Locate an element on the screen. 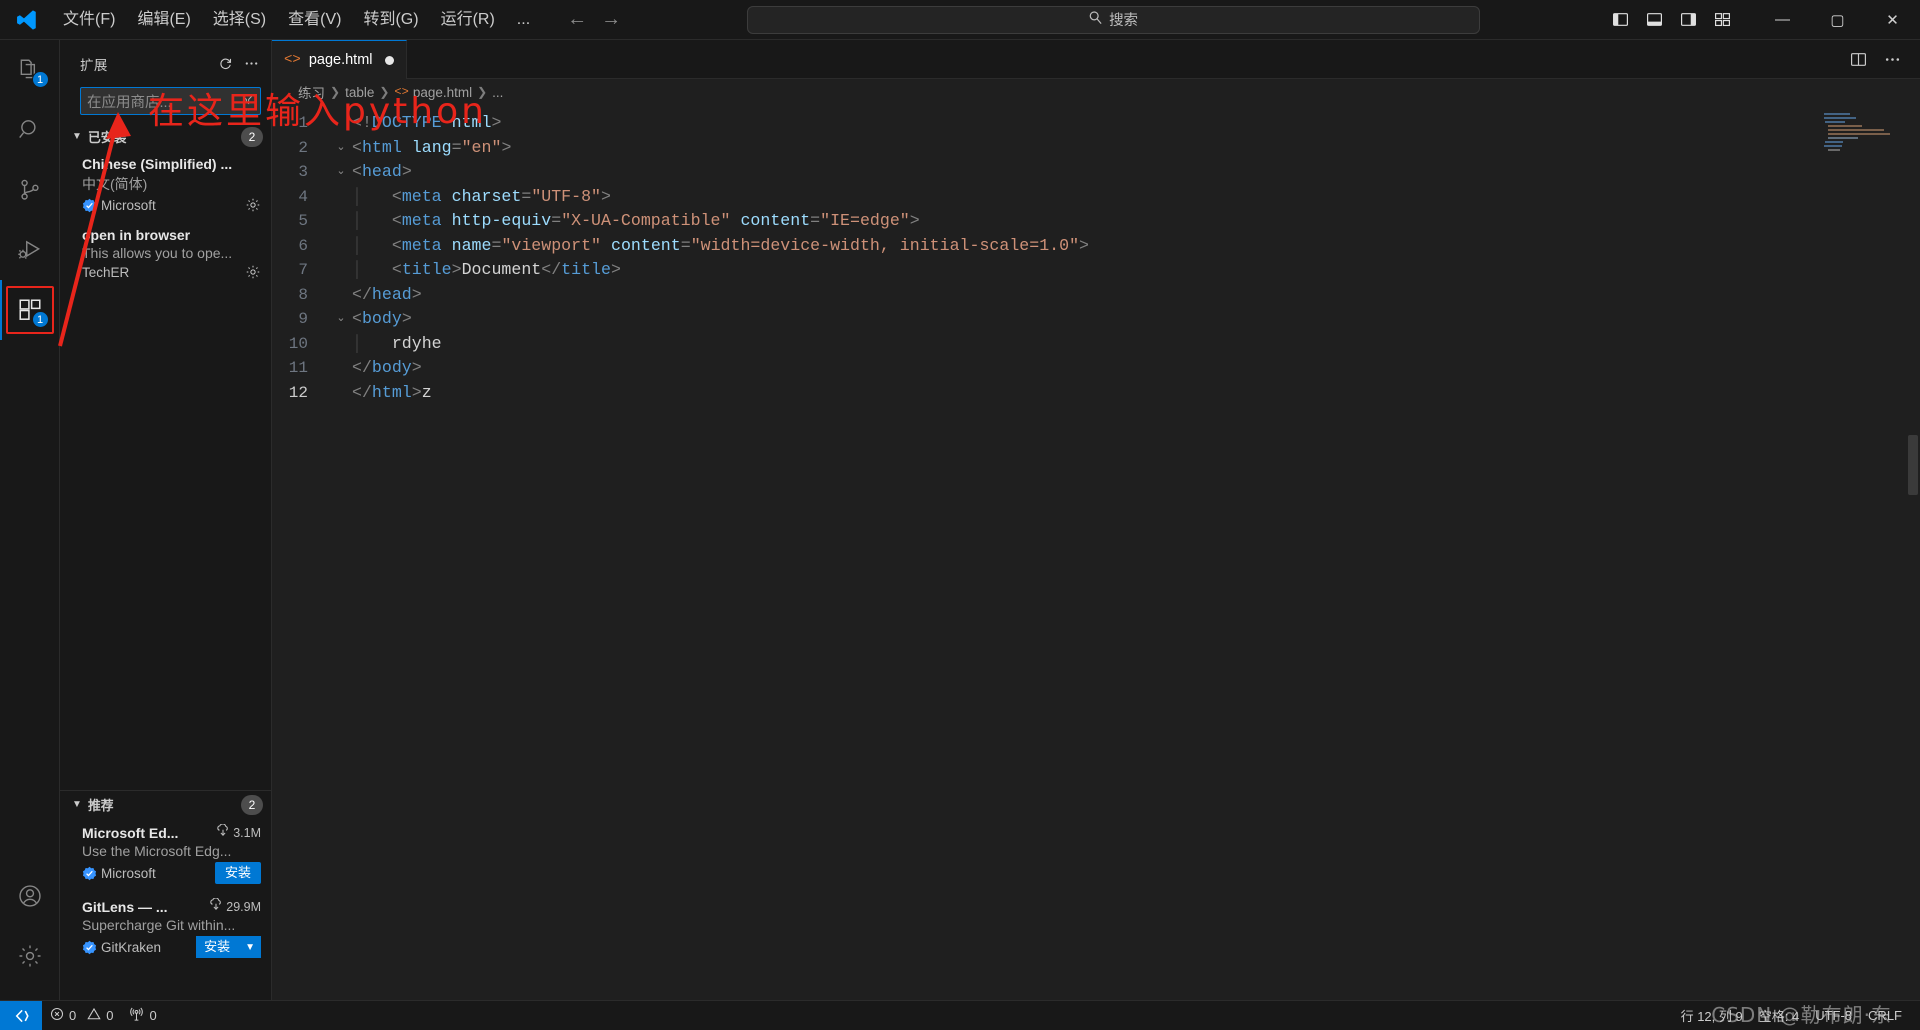  menu-selection: 选择(S) is located at coordinates (239, 20).